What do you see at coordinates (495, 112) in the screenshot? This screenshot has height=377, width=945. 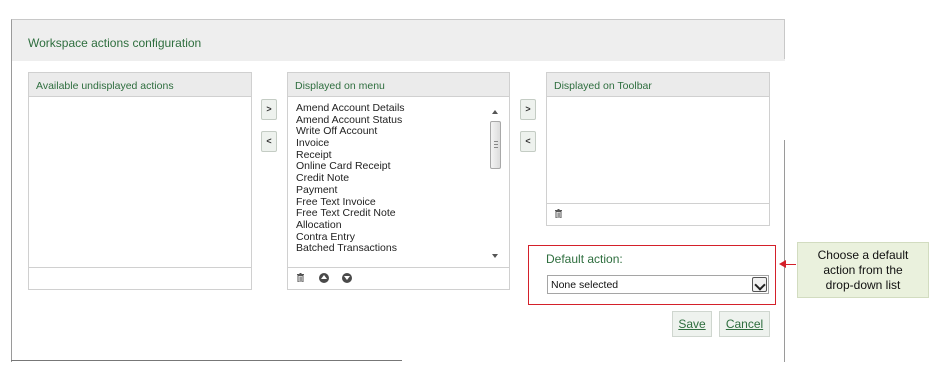 I see `scroll-up-arrow-icon` at bounding box center [495, 112].